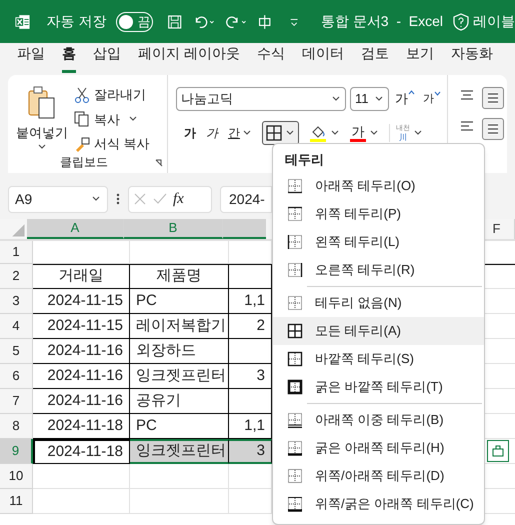 This screenshot has width=515, height=525. I want to click on scissors-icon, so click(82, 94).